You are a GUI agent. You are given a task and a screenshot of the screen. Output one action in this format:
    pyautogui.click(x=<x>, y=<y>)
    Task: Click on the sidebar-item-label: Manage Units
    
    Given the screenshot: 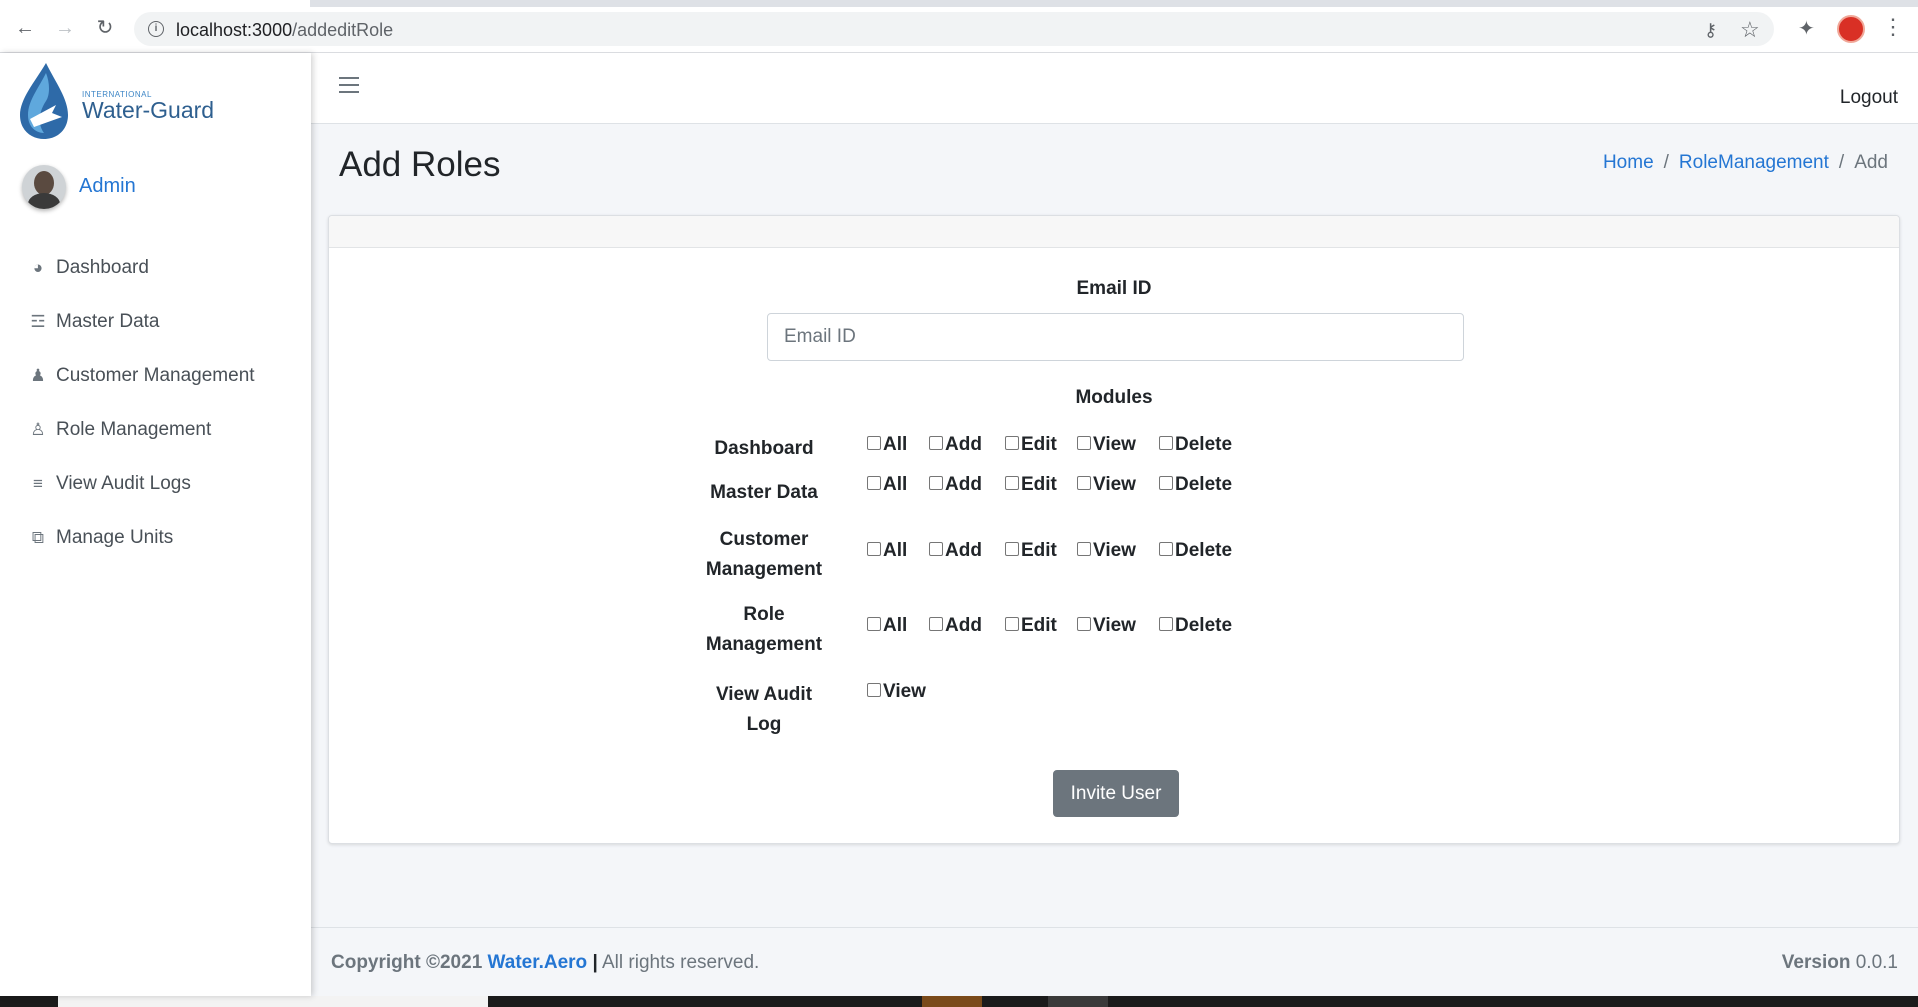 What is the action you would take?
    pyautogui.click(x=115, y=537)
    